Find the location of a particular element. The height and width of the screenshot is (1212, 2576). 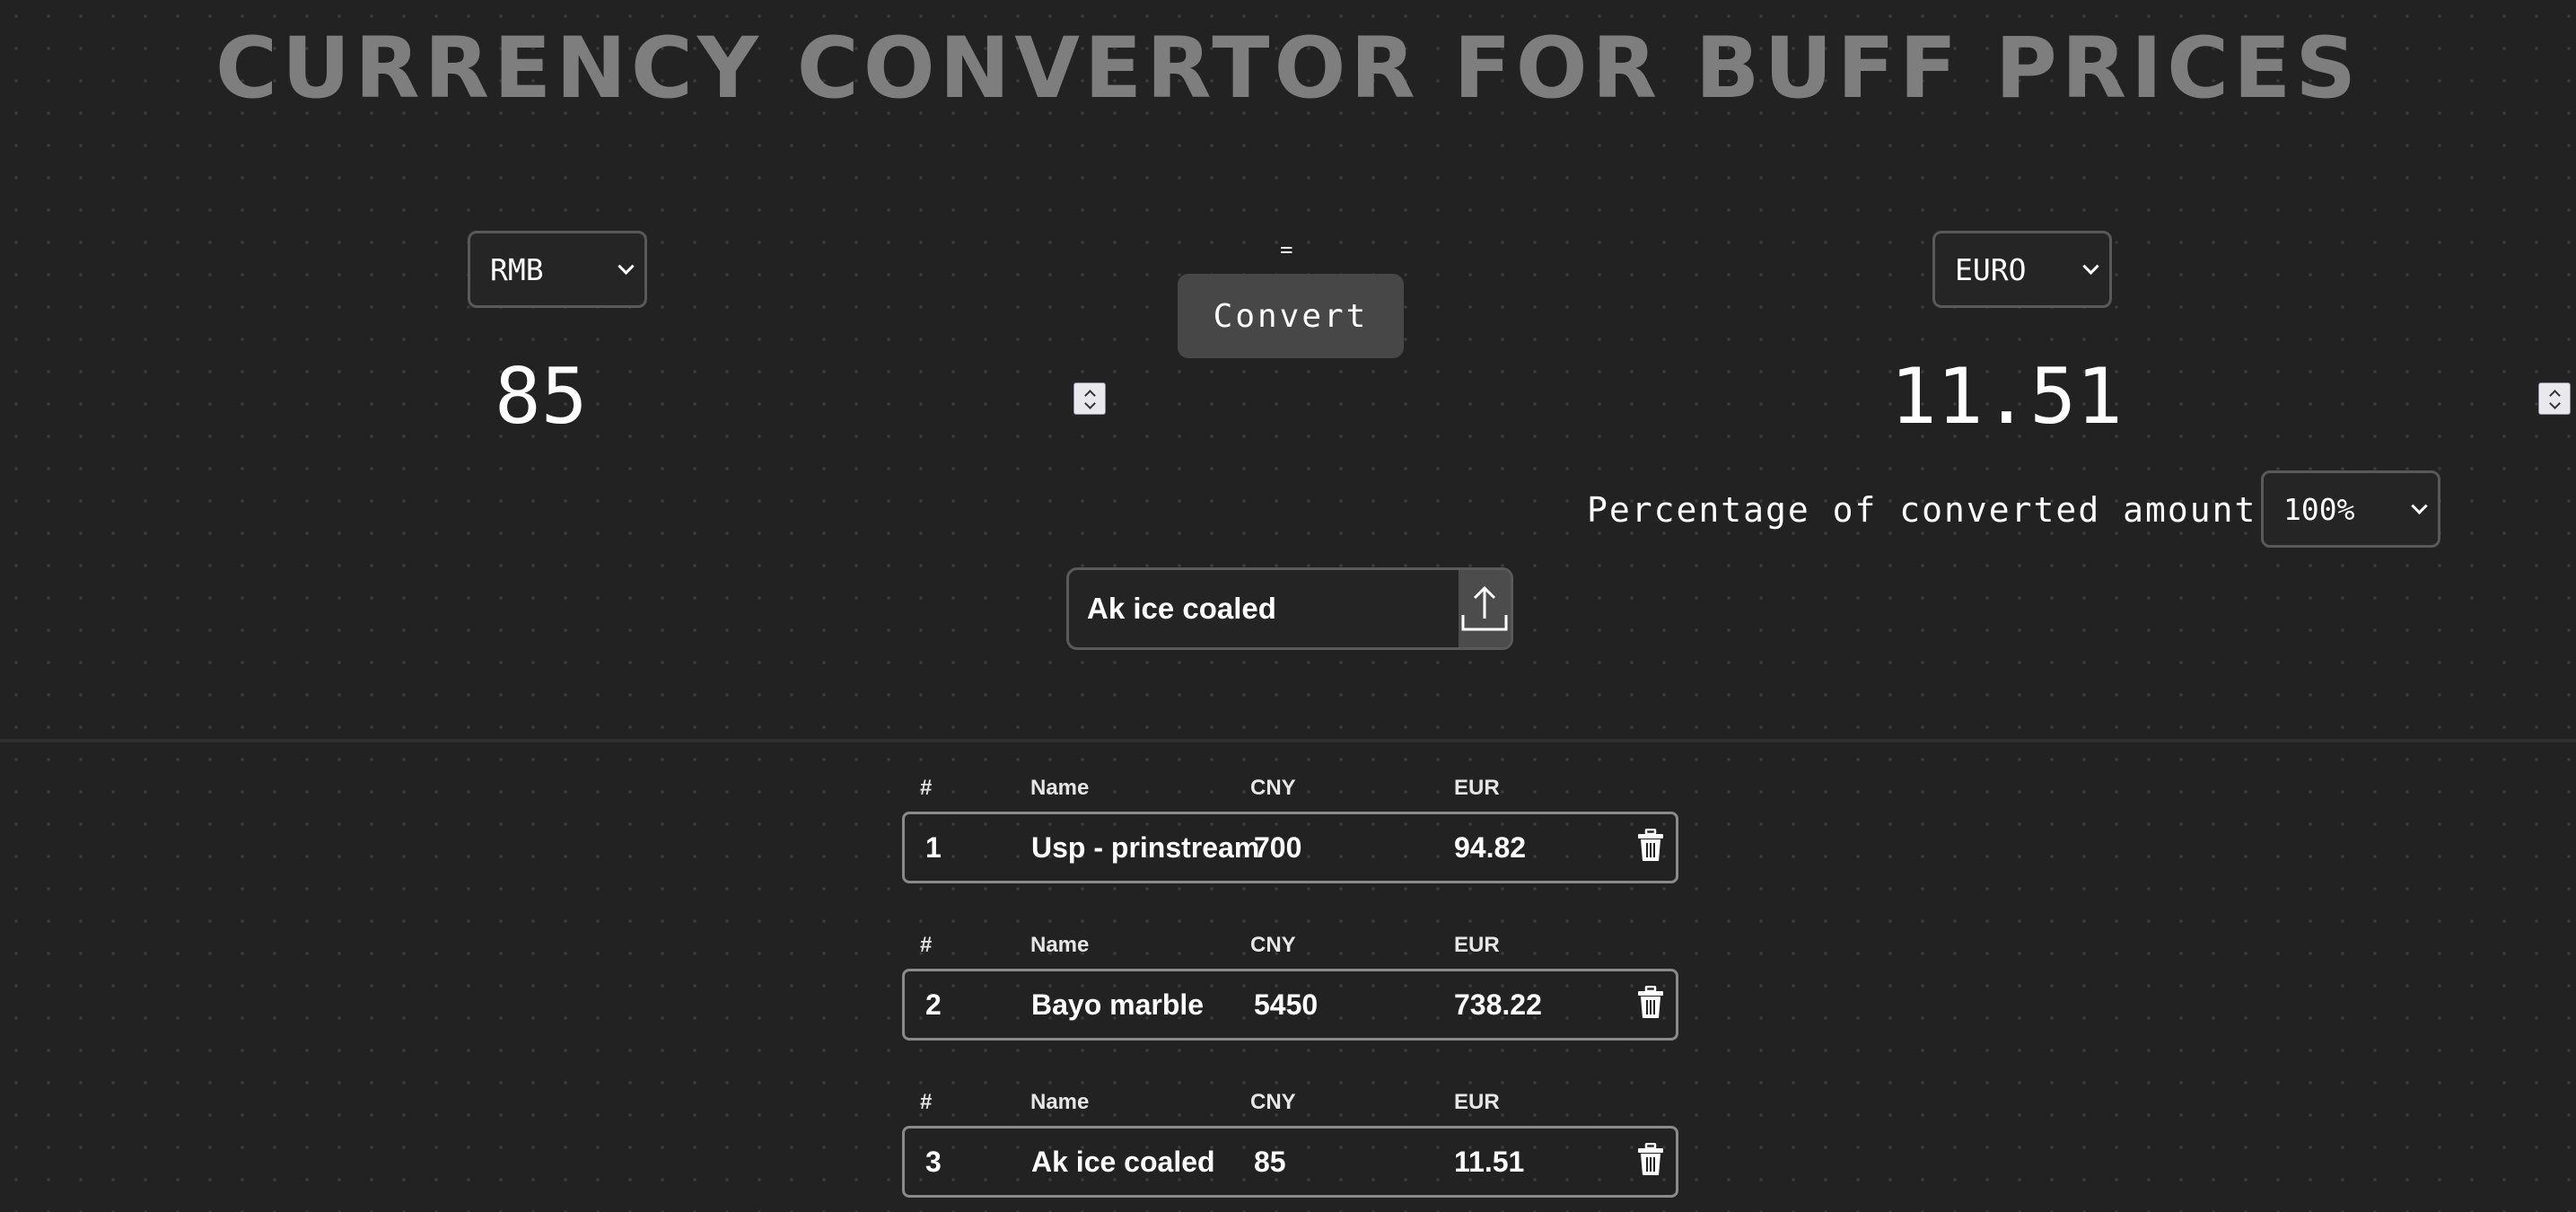

equals-sign: = is located at coordinates (1286, 250).